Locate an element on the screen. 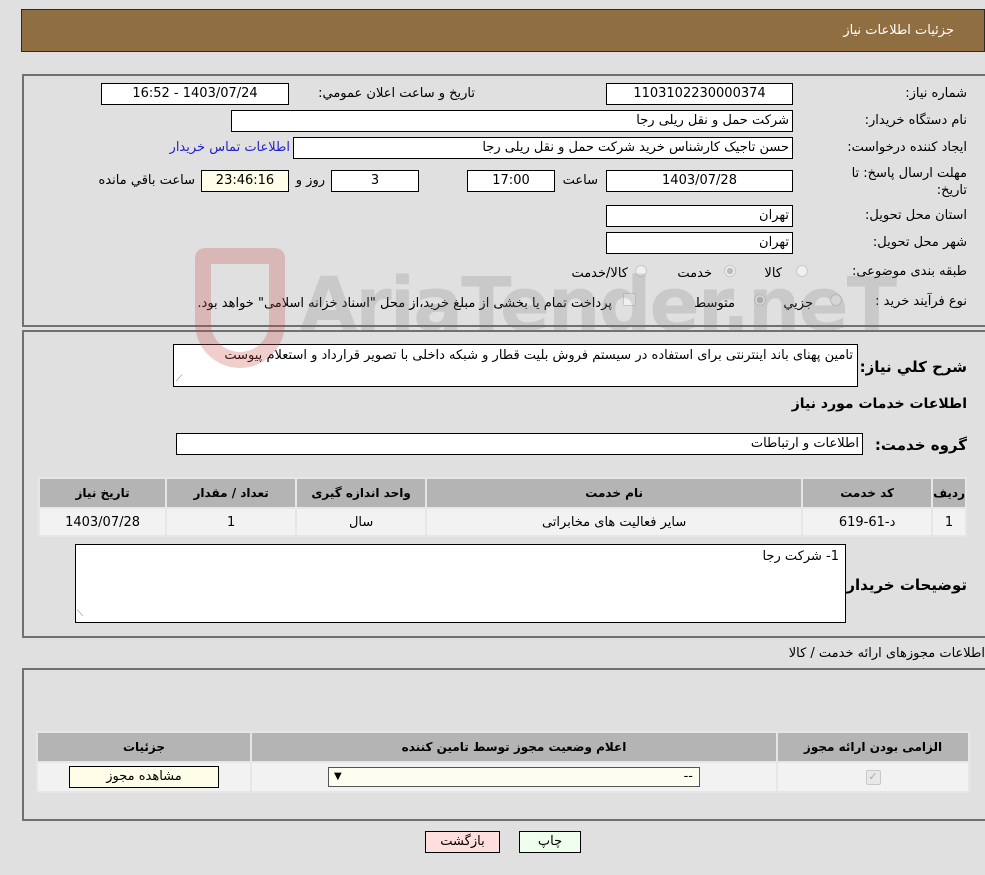 This screenshot has height=875, width=985. cell-permit-required: ✓ is located at coordinates (873, 777).